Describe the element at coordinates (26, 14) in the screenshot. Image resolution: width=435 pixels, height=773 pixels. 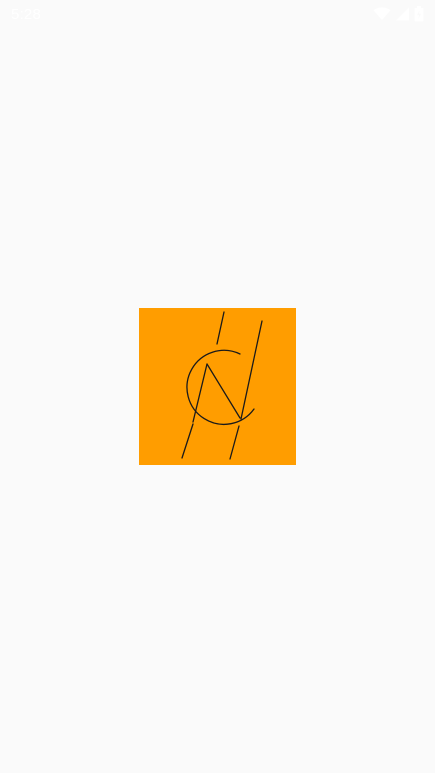
I see `status-time: 5:28` at that location.